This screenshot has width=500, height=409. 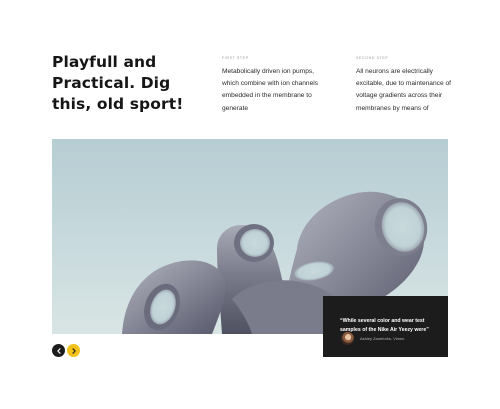 I want to click on next-button, so click(x=73, y=350).